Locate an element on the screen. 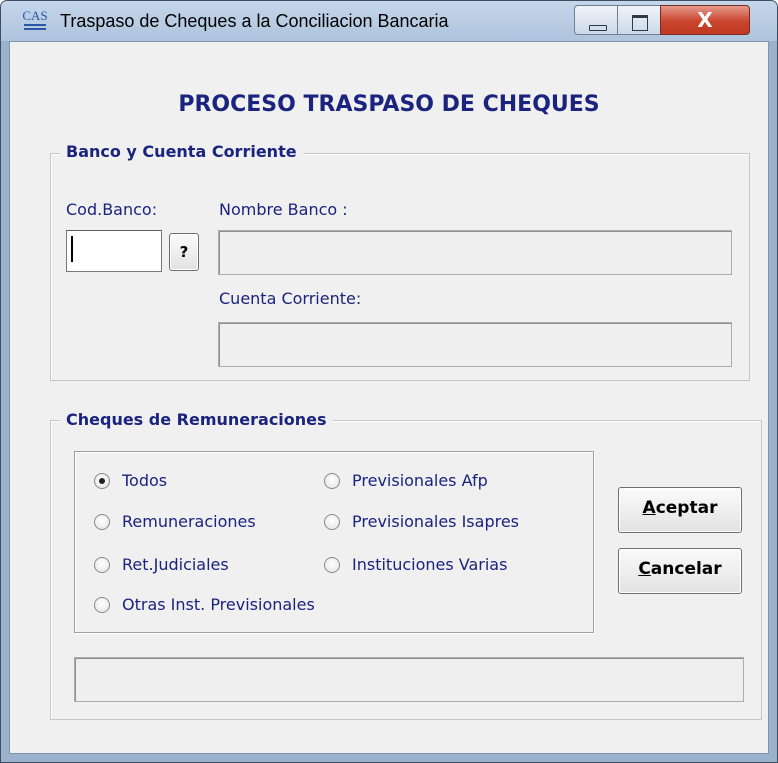  bank-lookup-button: ? is located at coordinates (184, 252).